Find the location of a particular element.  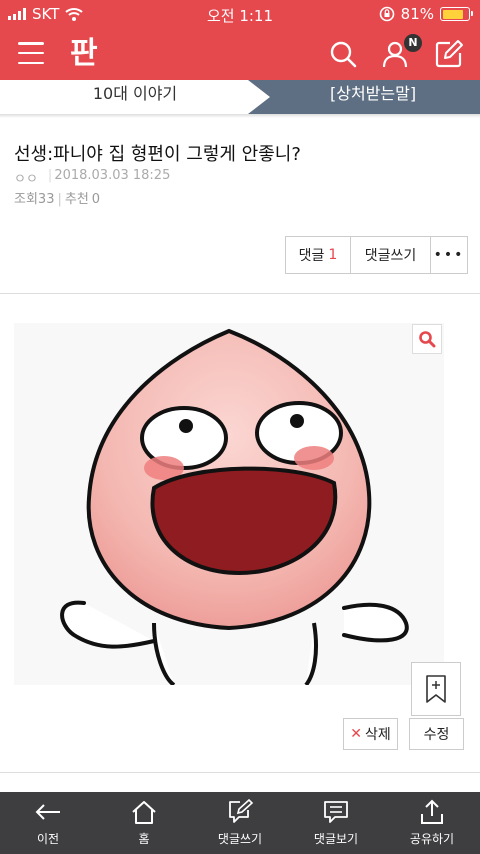

comment-count: 1 is located at coordinates (333, 255).